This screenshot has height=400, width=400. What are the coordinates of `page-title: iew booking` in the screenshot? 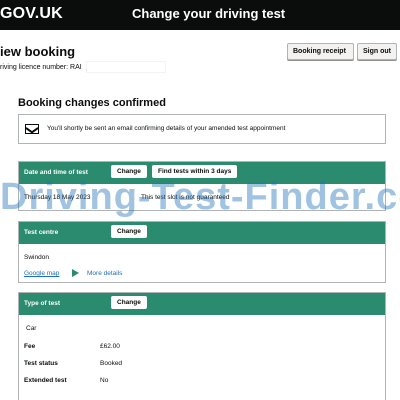 It's located at (38, 51).